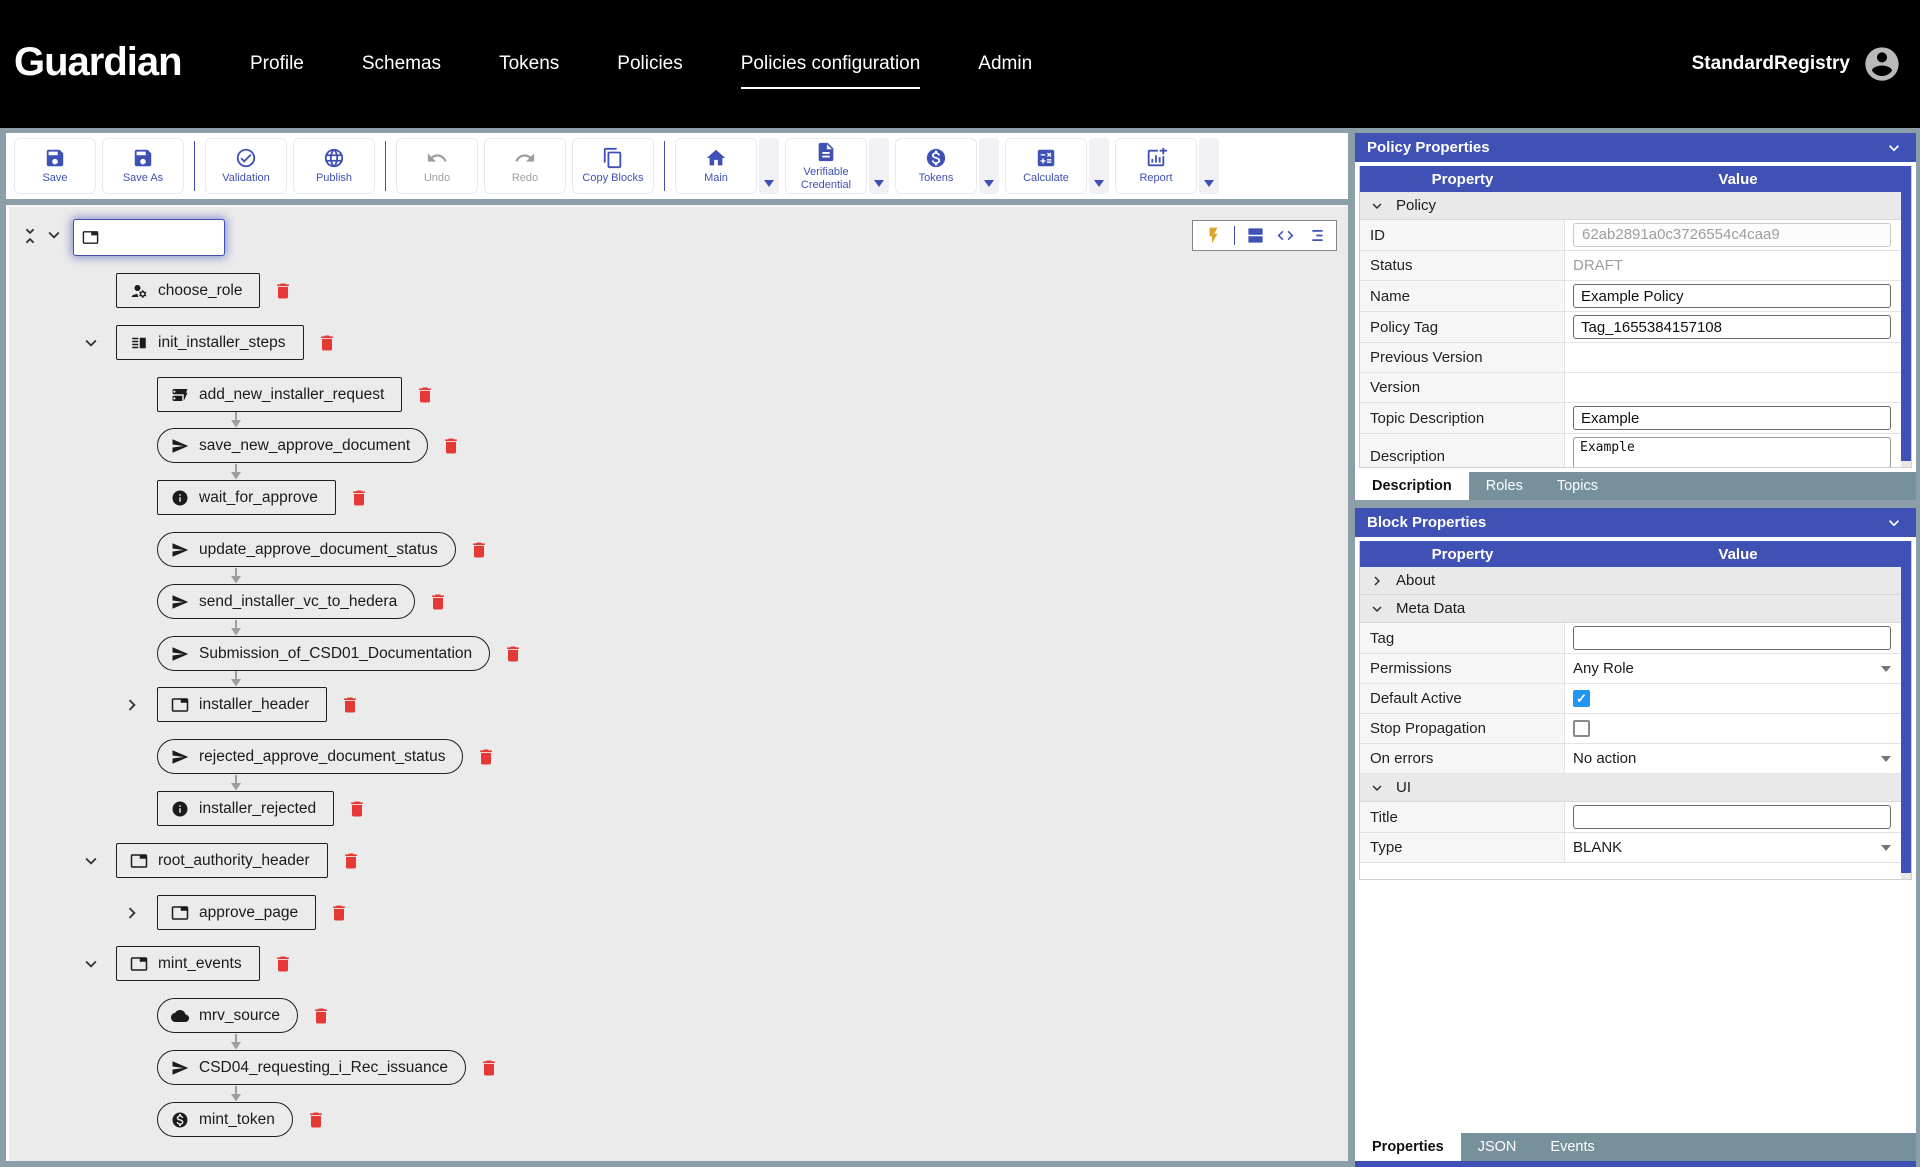 This screenshot has width=1920, height=1167. Describe the element at coordinates (1285, 235) in the screenshot. I see `code-view-icon` at that location.